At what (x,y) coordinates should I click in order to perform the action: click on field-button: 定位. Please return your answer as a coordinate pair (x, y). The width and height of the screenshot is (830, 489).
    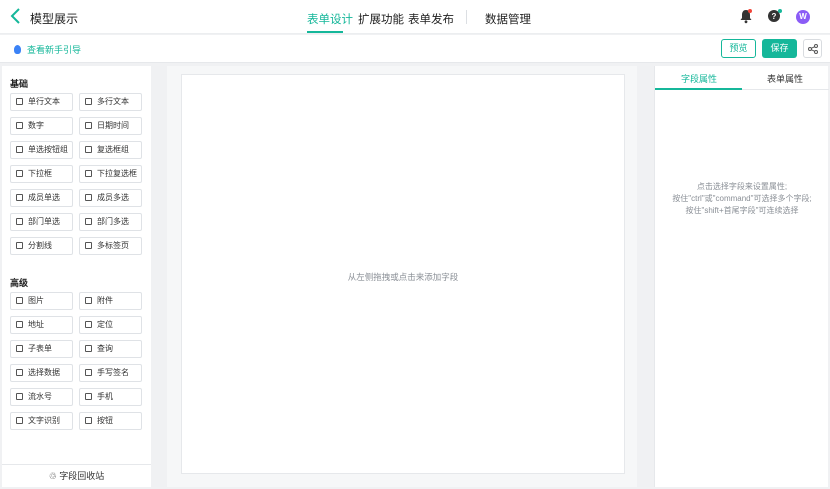
    Looking at the image, I should click on (110, 325).